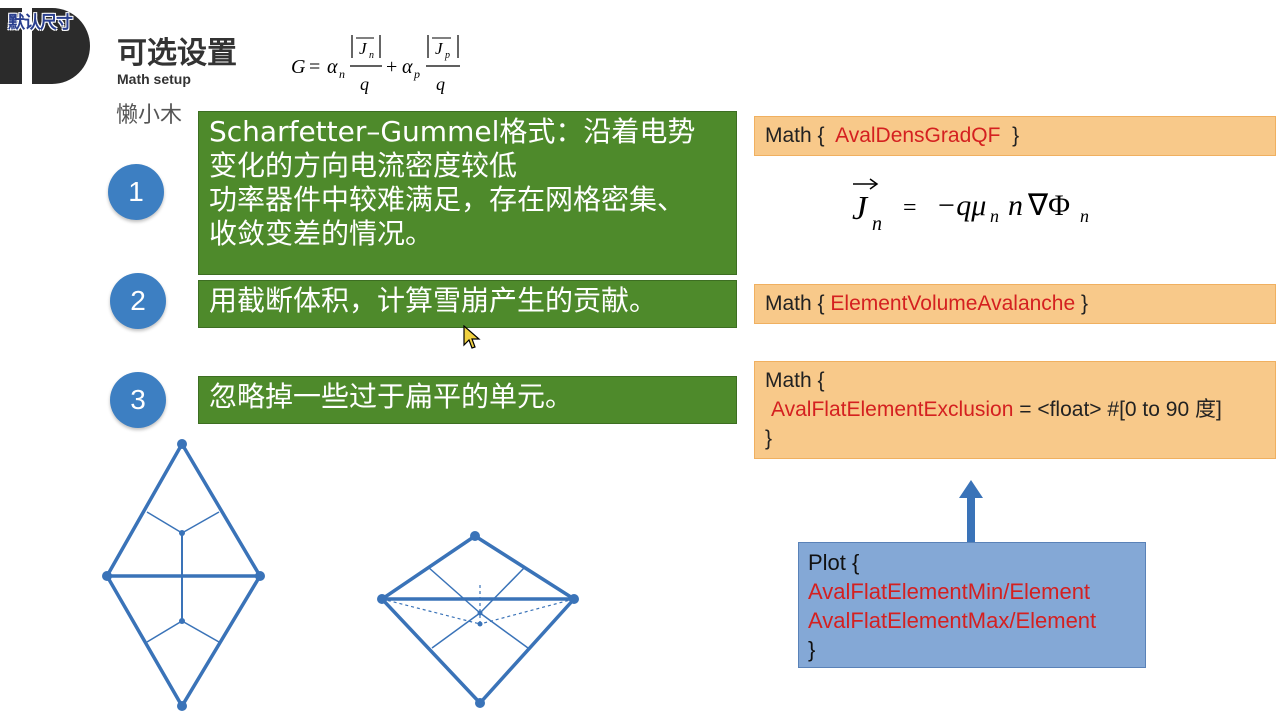 The image size is (1280, 720). I want to click on formula-j: J, so click(860, 208).